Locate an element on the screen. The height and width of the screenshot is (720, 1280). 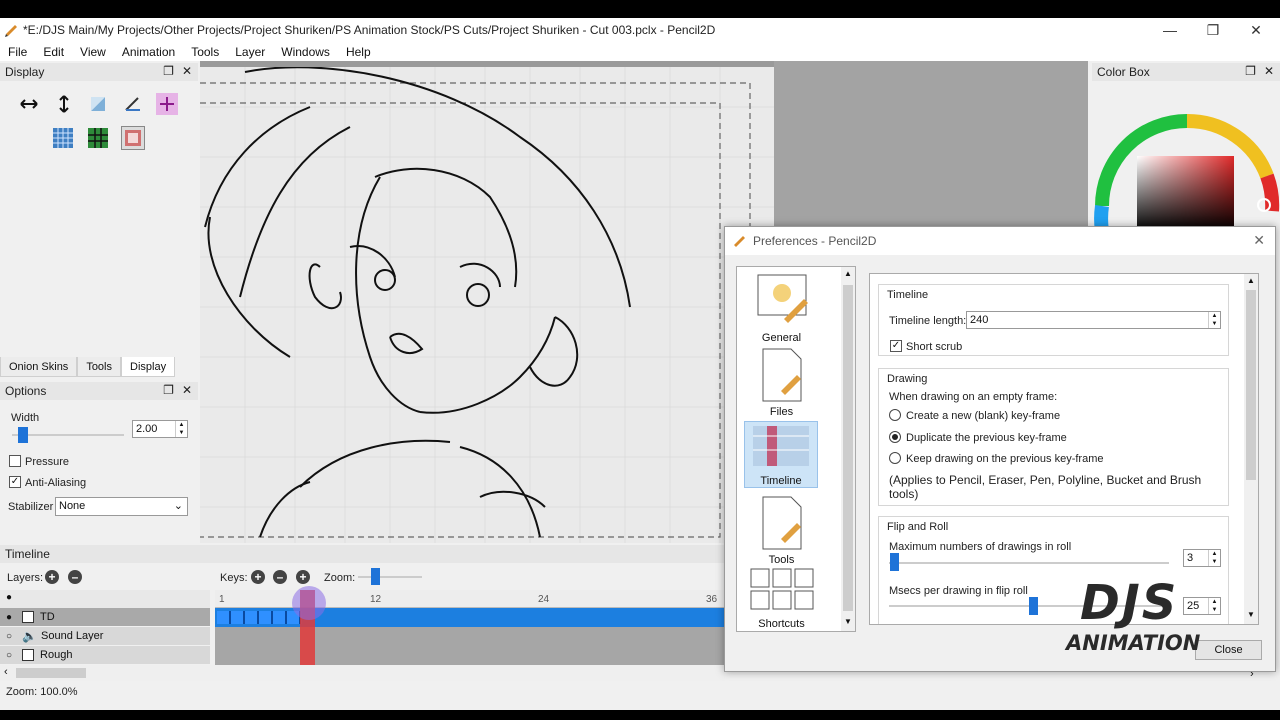
add-key-icon: + is located at coordinates (258, 577).